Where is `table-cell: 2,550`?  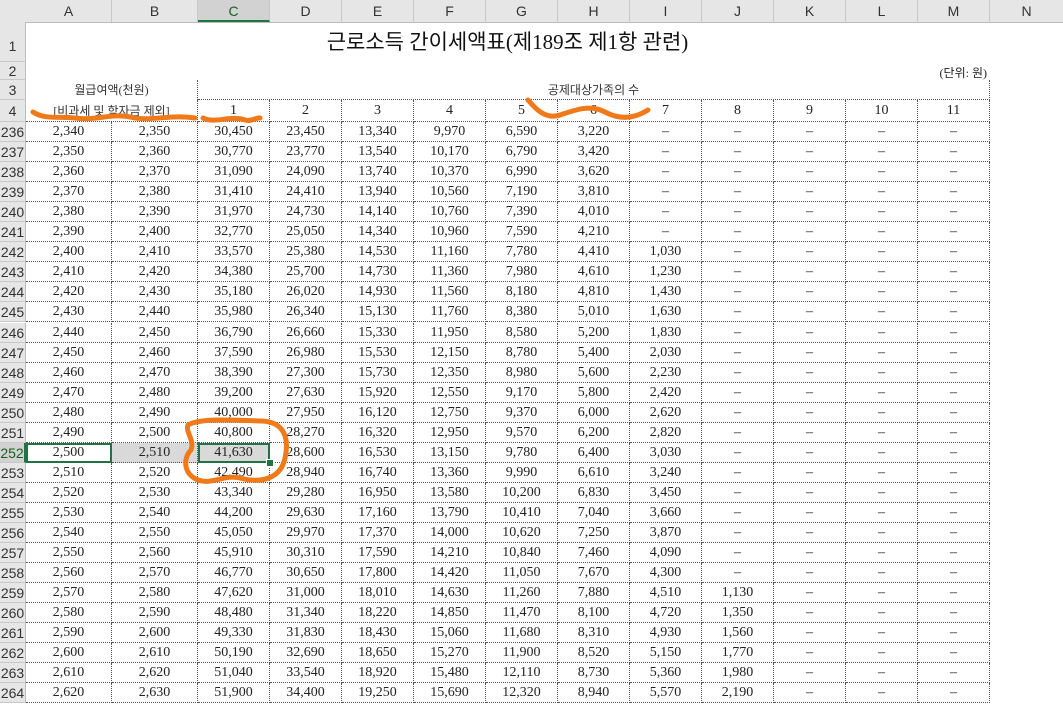
table-cell: 2,550 is located at coordinates (155, 533).